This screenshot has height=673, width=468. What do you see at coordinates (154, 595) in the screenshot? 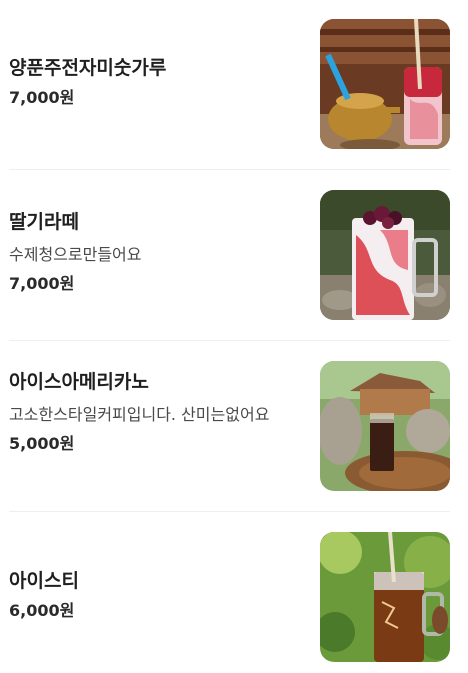
I see `menu-item-text: 아이스티 6,000원` at bounding box center [154, 595].